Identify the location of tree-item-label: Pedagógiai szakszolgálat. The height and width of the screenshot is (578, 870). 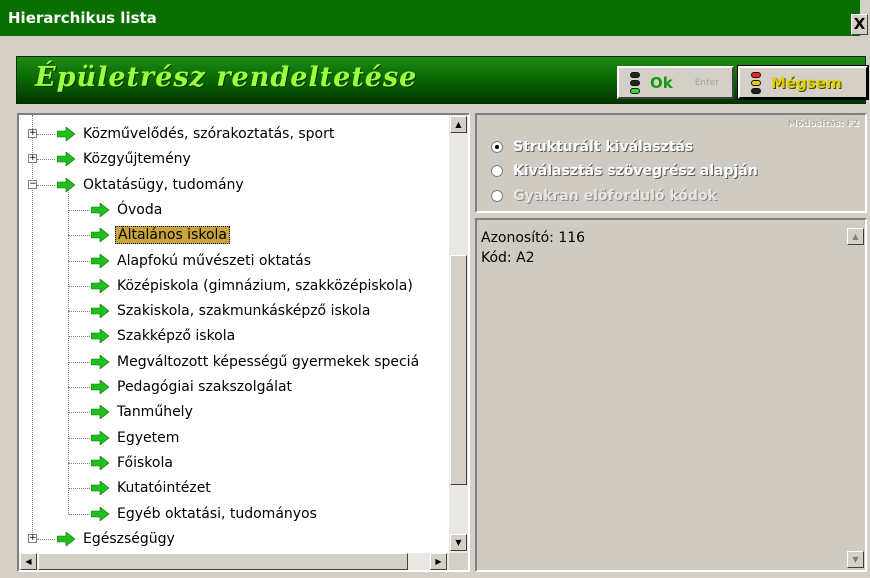
(205, 387).